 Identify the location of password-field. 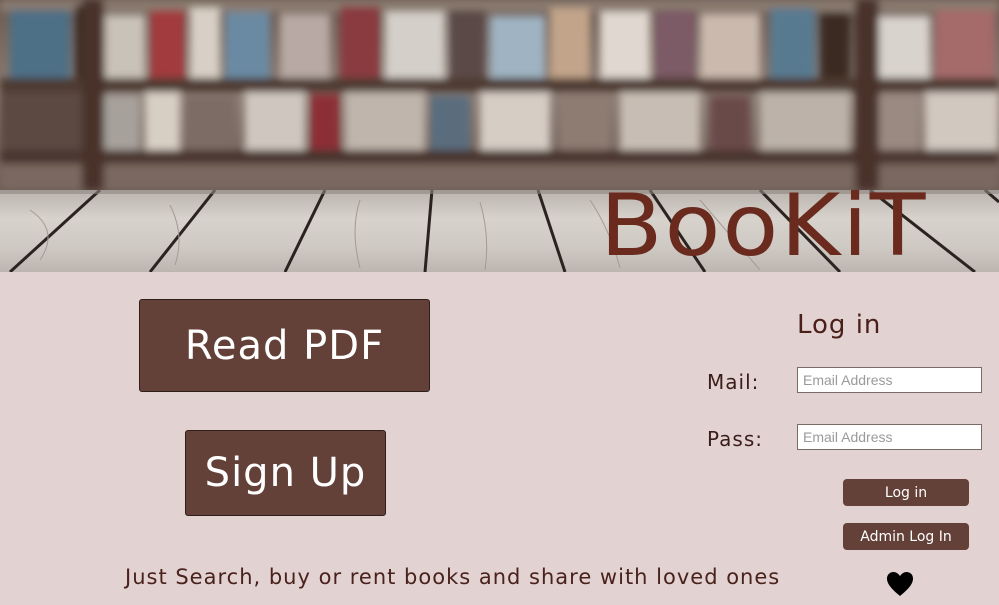
(889, 437).